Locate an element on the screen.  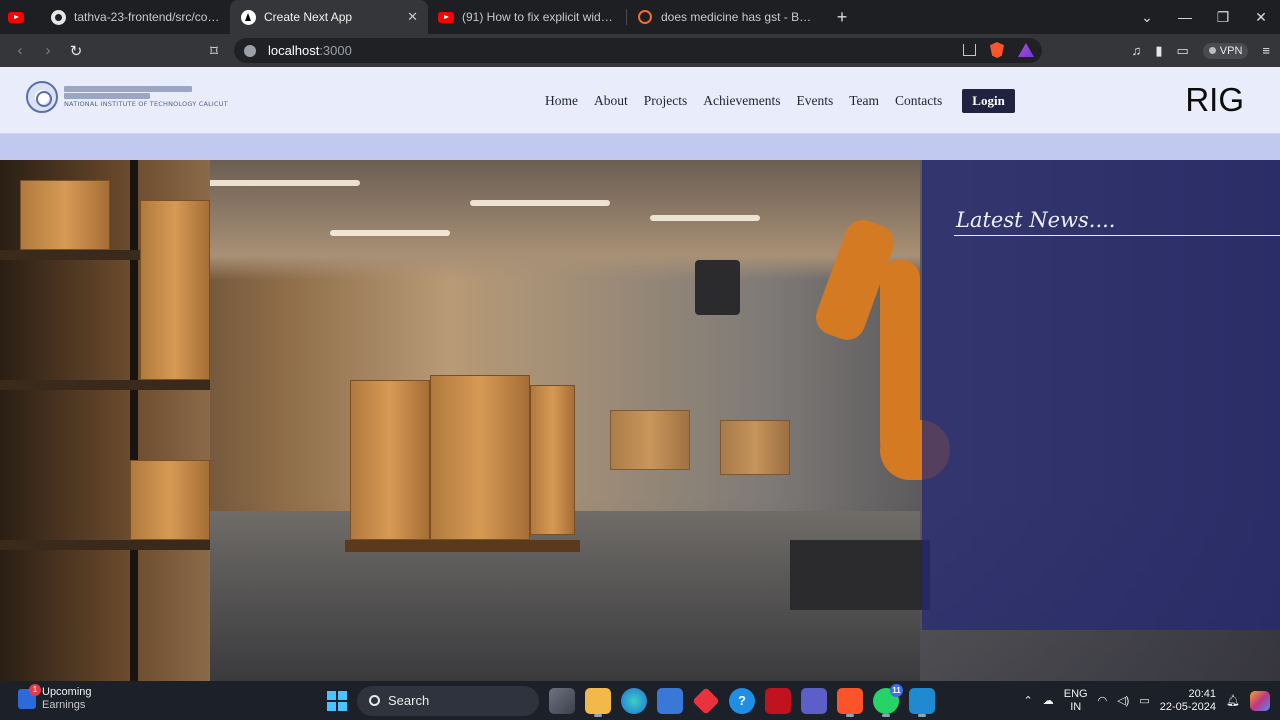
widgets-badge: 1 is located at coordinates (35, 690).